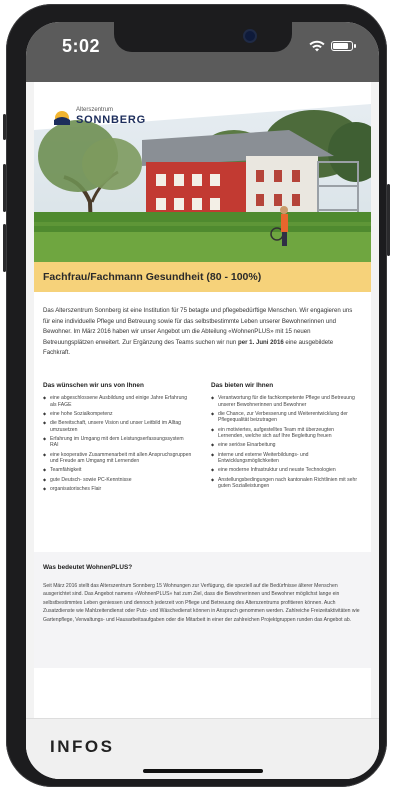 The width and height of the screenshot is (393, 791). I want to click on status-bar: 5:02, so click(202, 52).